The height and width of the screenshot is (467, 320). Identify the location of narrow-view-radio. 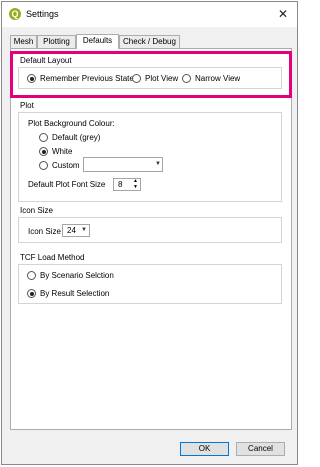
(186, 78).